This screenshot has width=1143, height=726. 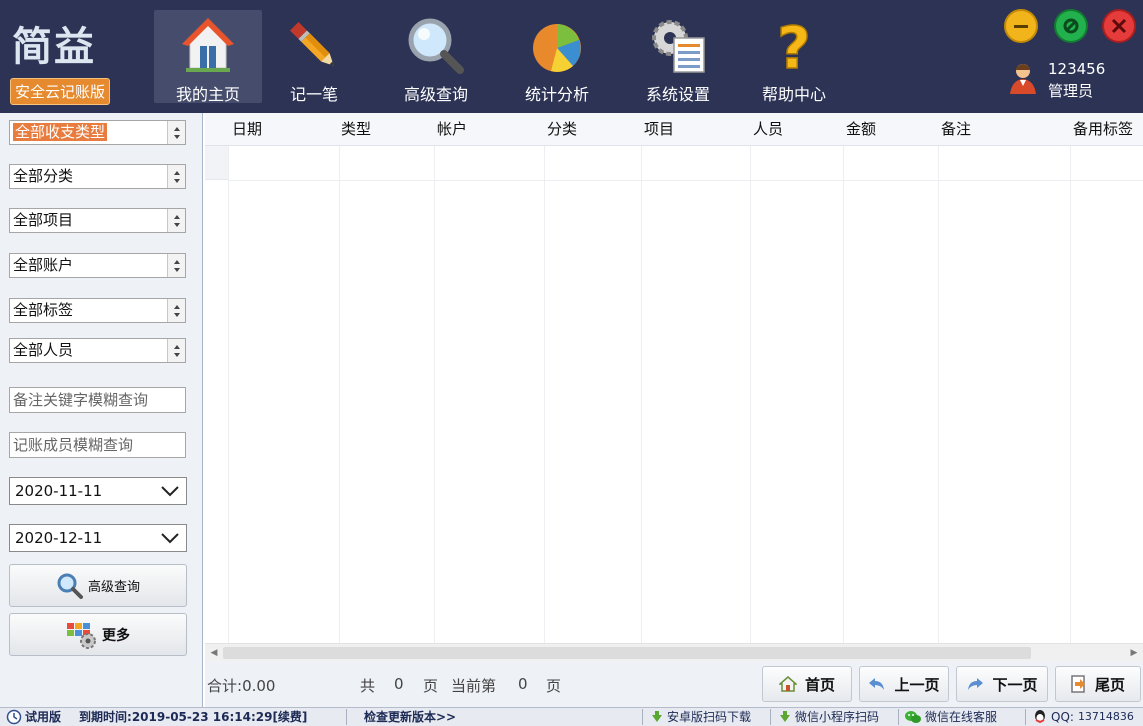 What do you see at coordinates (685, 180) in the screenshot?
I see `row-divider` at bounding box center [685, 180].